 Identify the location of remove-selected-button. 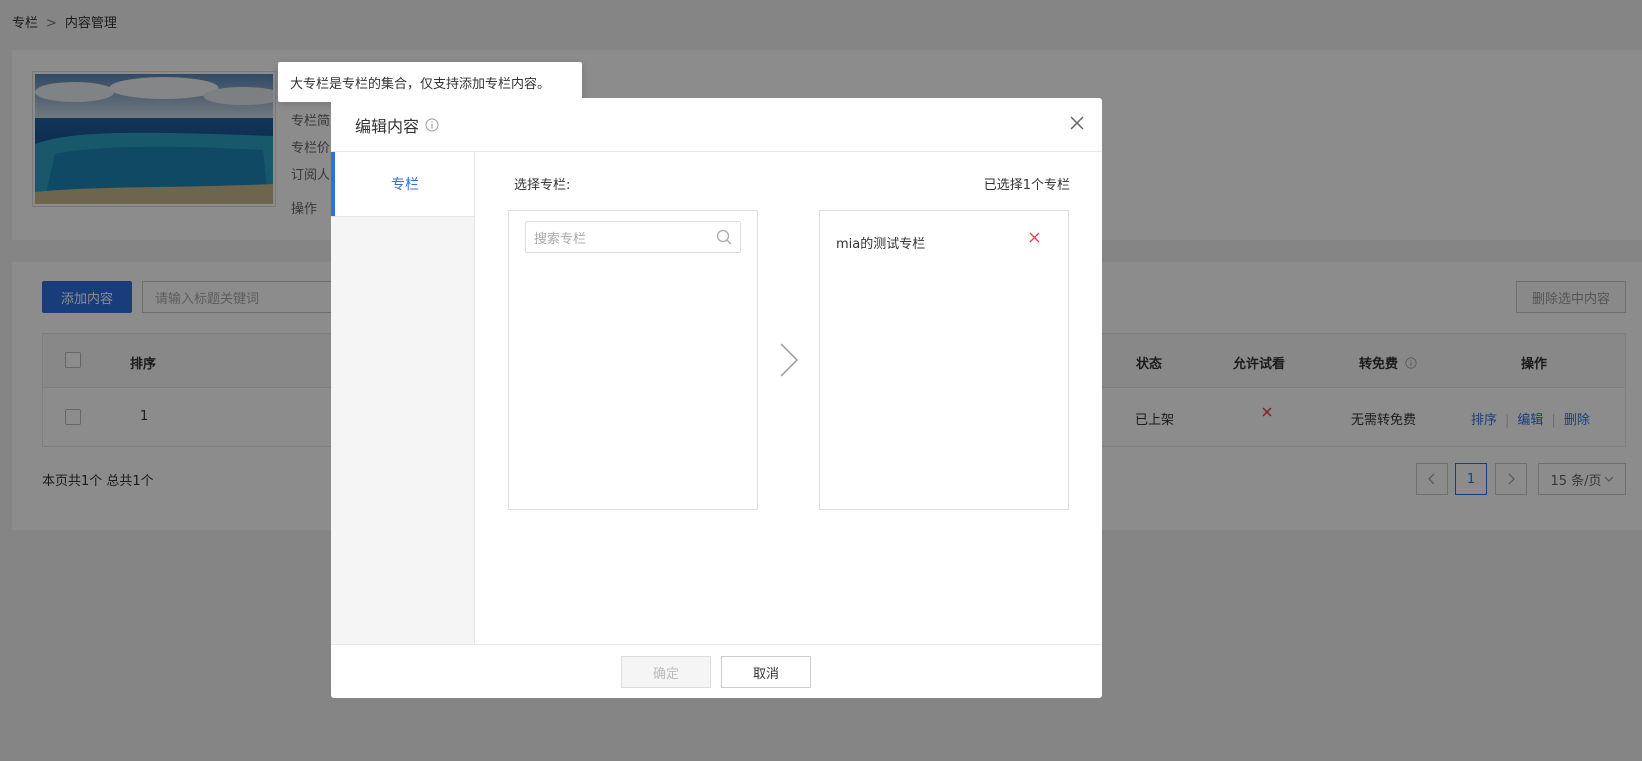
(1034, 237).